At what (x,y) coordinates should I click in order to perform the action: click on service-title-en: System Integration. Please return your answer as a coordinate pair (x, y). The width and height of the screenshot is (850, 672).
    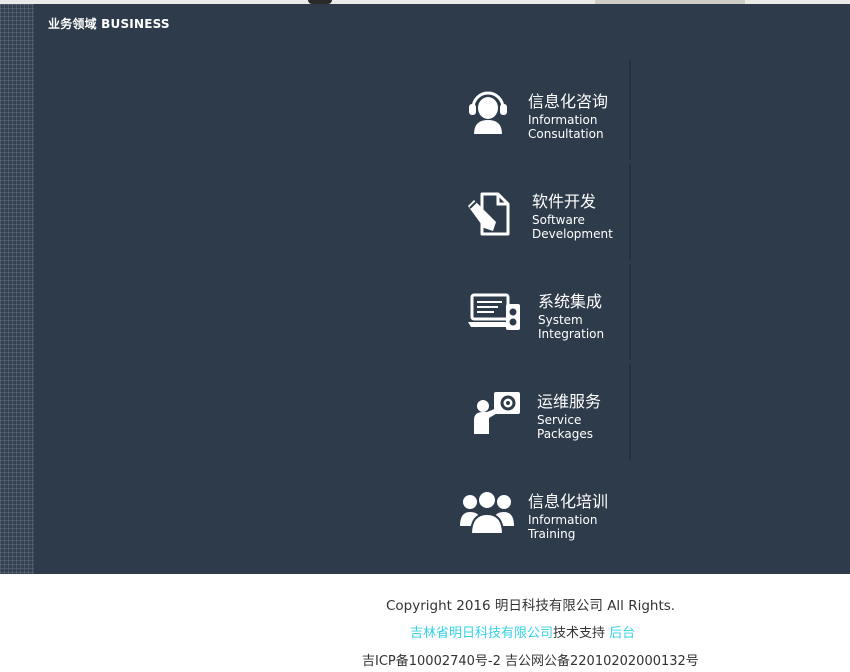
    Looking at the image, I should click on (571, 327).